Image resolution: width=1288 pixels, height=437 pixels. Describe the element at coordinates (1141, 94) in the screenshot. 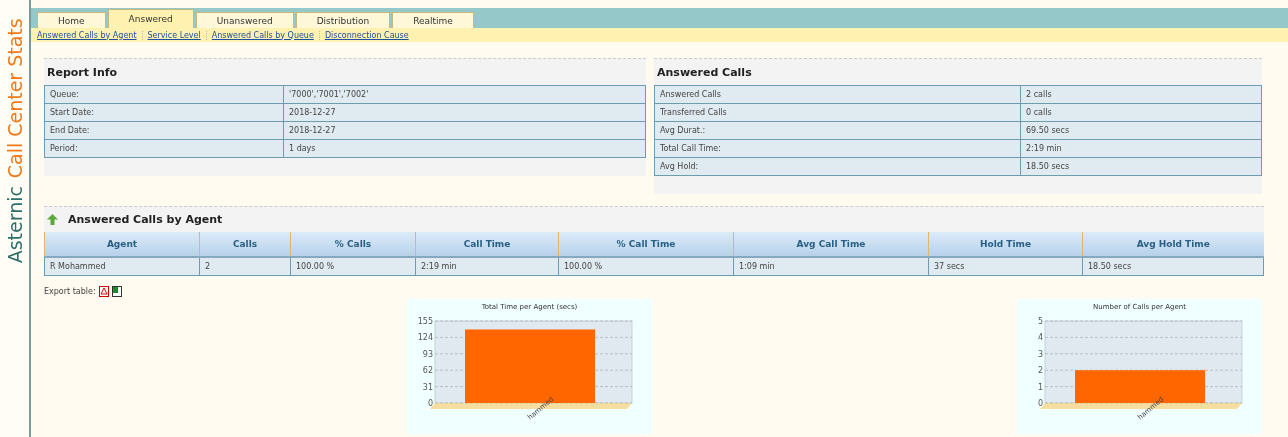

I see `field-value: 2 calls` at that location.